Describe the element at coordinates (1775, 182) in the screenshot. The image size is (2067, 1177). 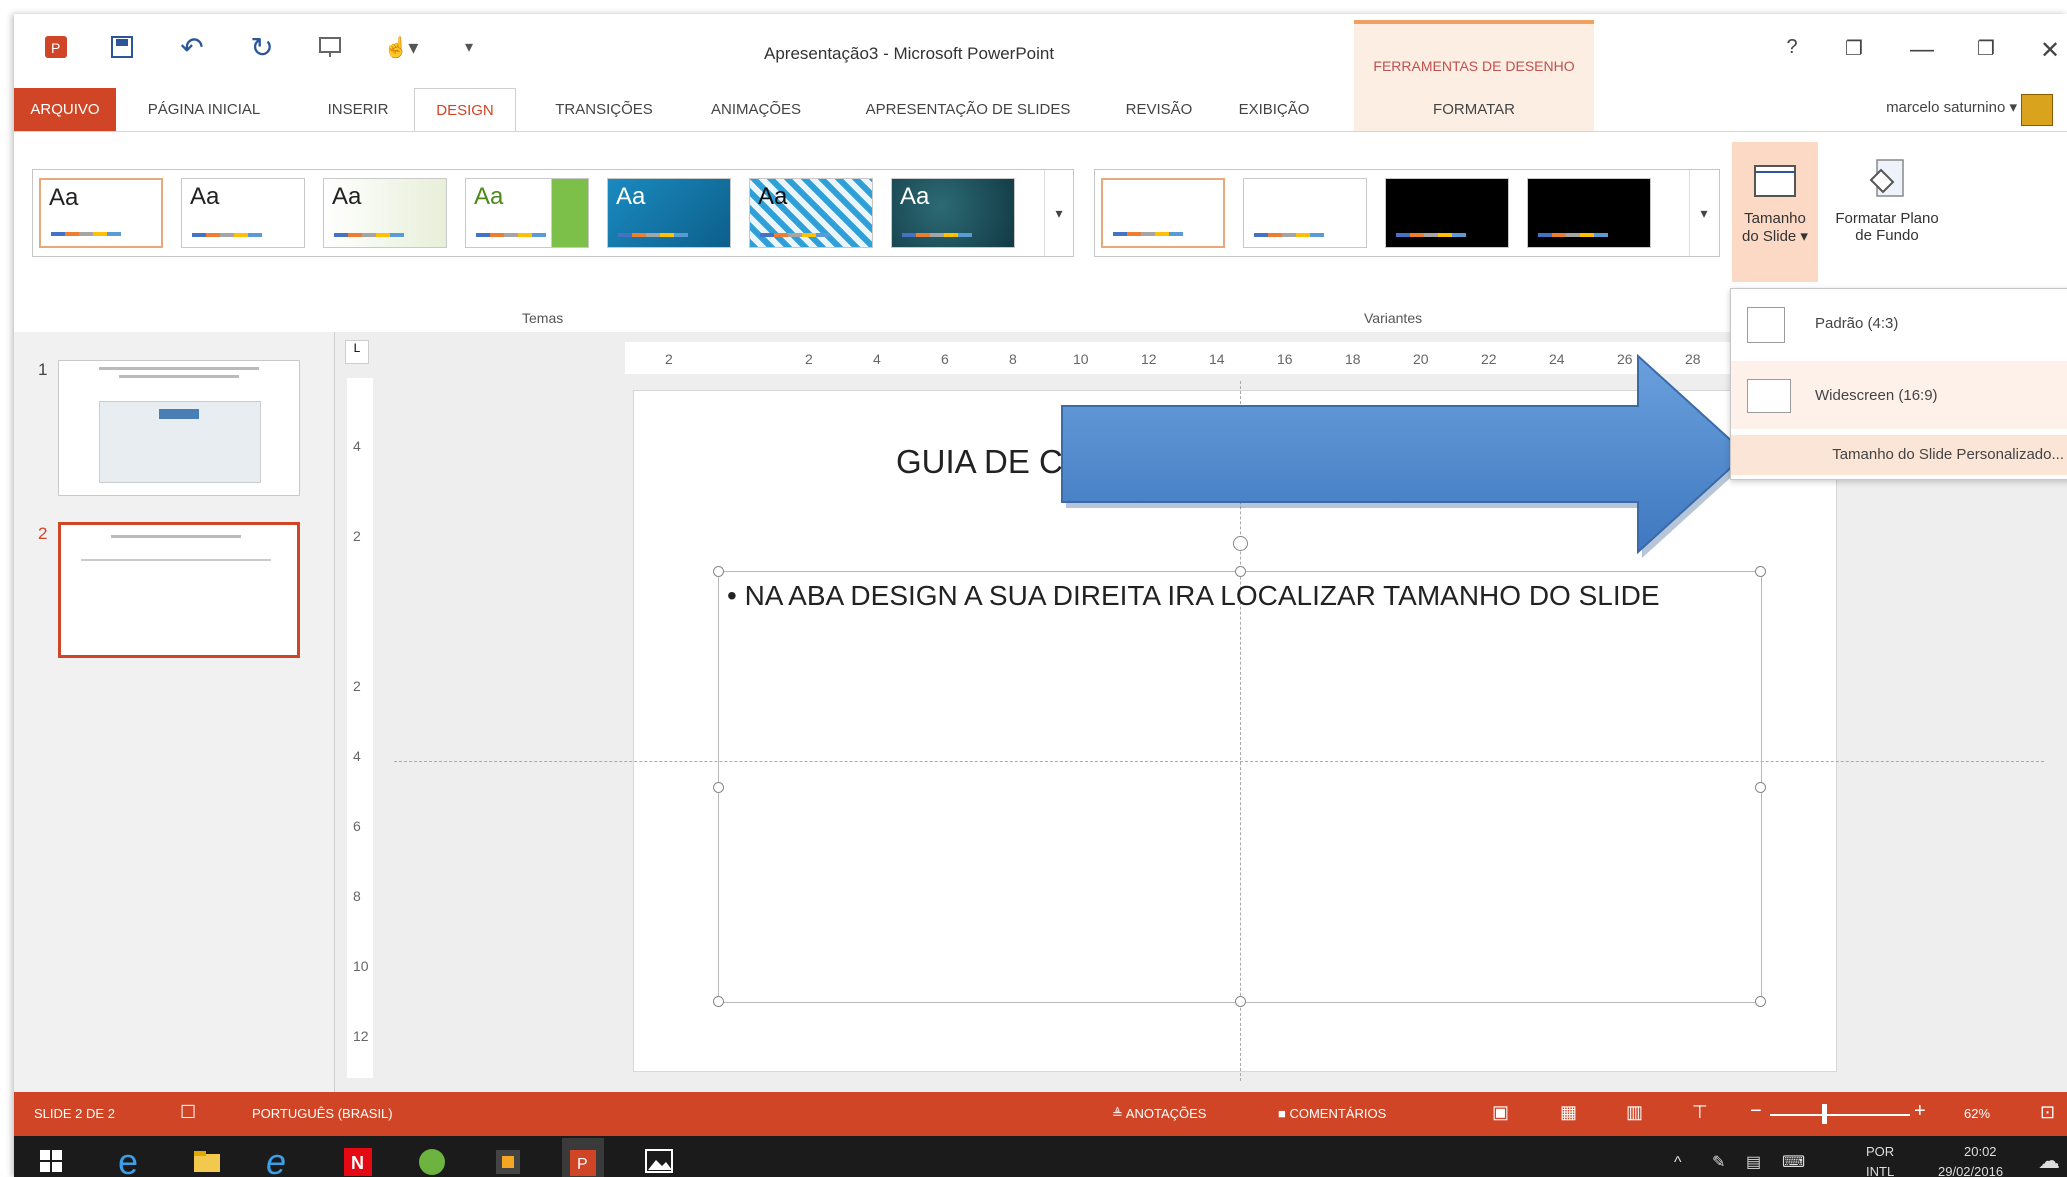
I see `slide-size-icon` at that location.